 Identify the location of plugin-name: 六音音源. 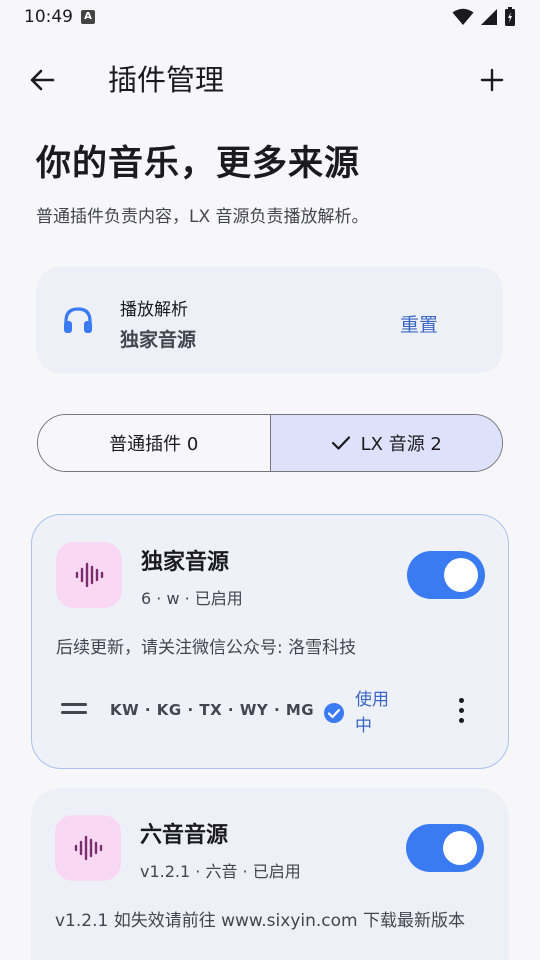
(184, 835).